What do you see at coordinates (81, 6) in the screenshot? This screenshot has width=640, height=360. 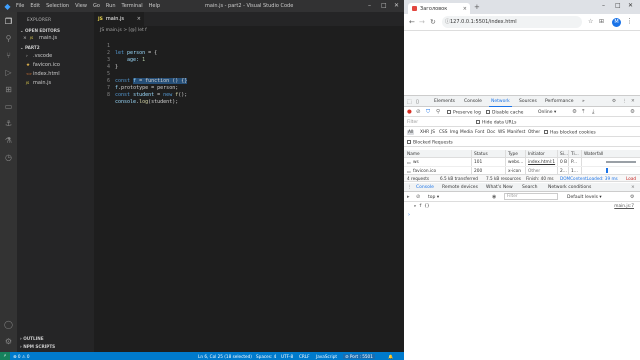 I see `menu-view: View` at bounding box center [81, 6].